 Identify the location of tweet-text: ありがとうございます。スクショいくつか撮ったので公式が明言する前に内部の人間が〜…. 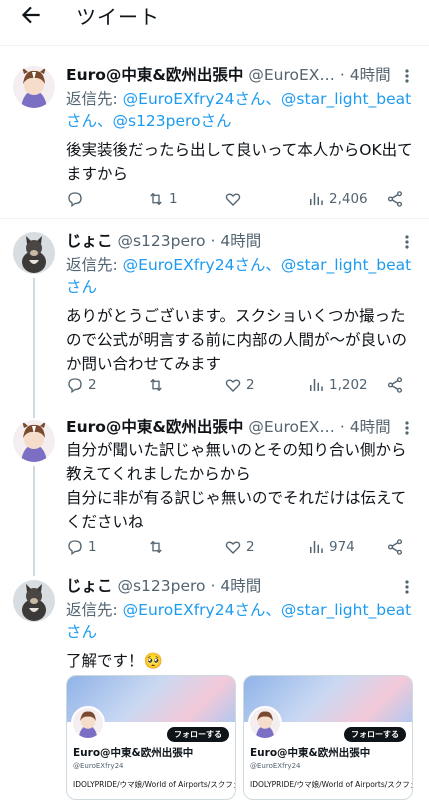
(237, 340).